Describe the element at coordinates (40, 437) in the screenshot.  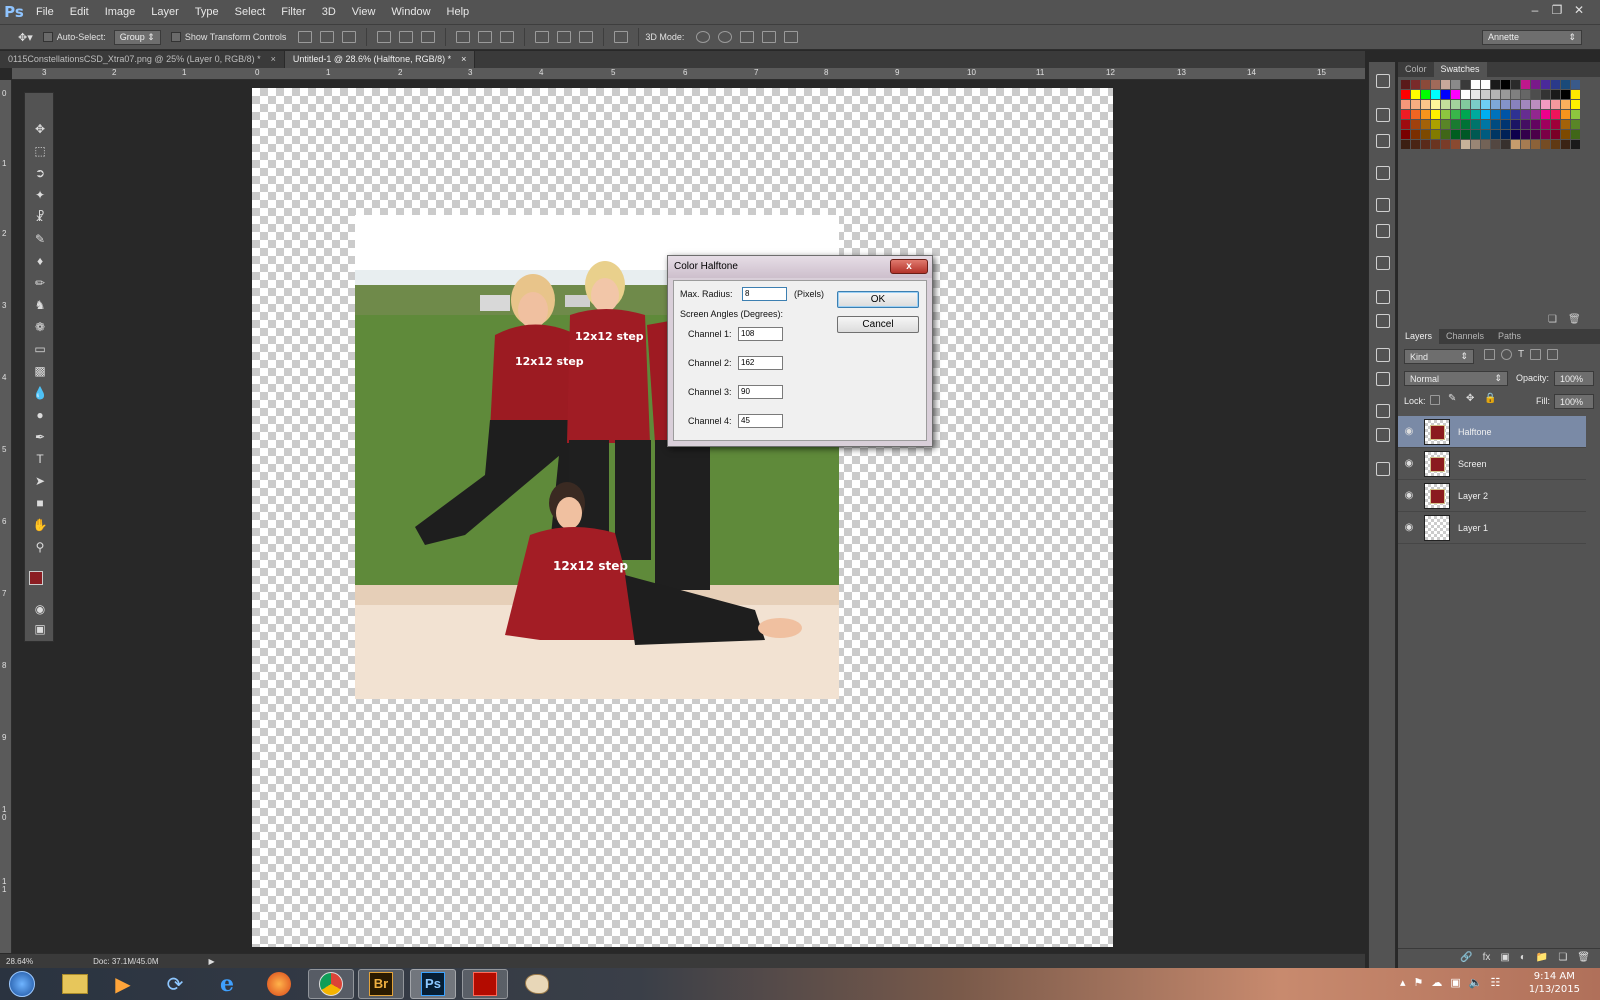
I see `pen-tool-icon: ✒` at that location.